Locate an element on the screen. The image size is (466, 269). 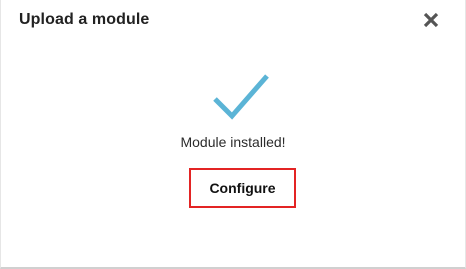
close-button is located at coordinates (431, 20).